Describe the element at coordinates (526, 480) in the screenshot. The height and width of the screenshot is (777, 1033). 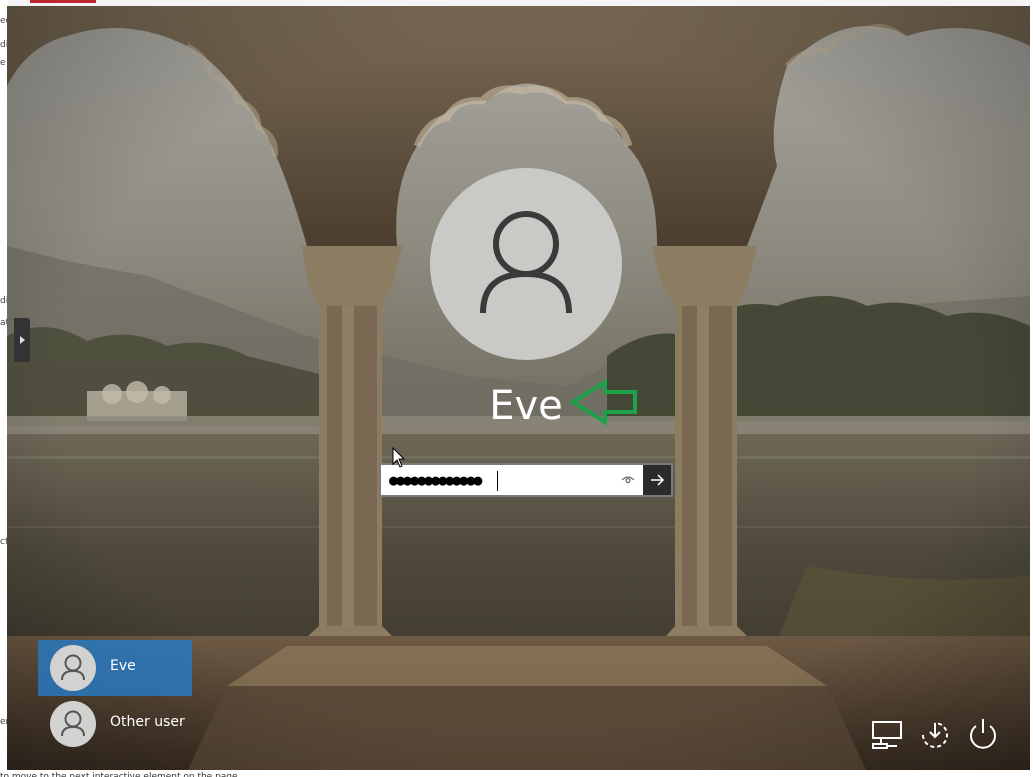
I see `password-field: ●●●●●●●●●●●●●` at that location.